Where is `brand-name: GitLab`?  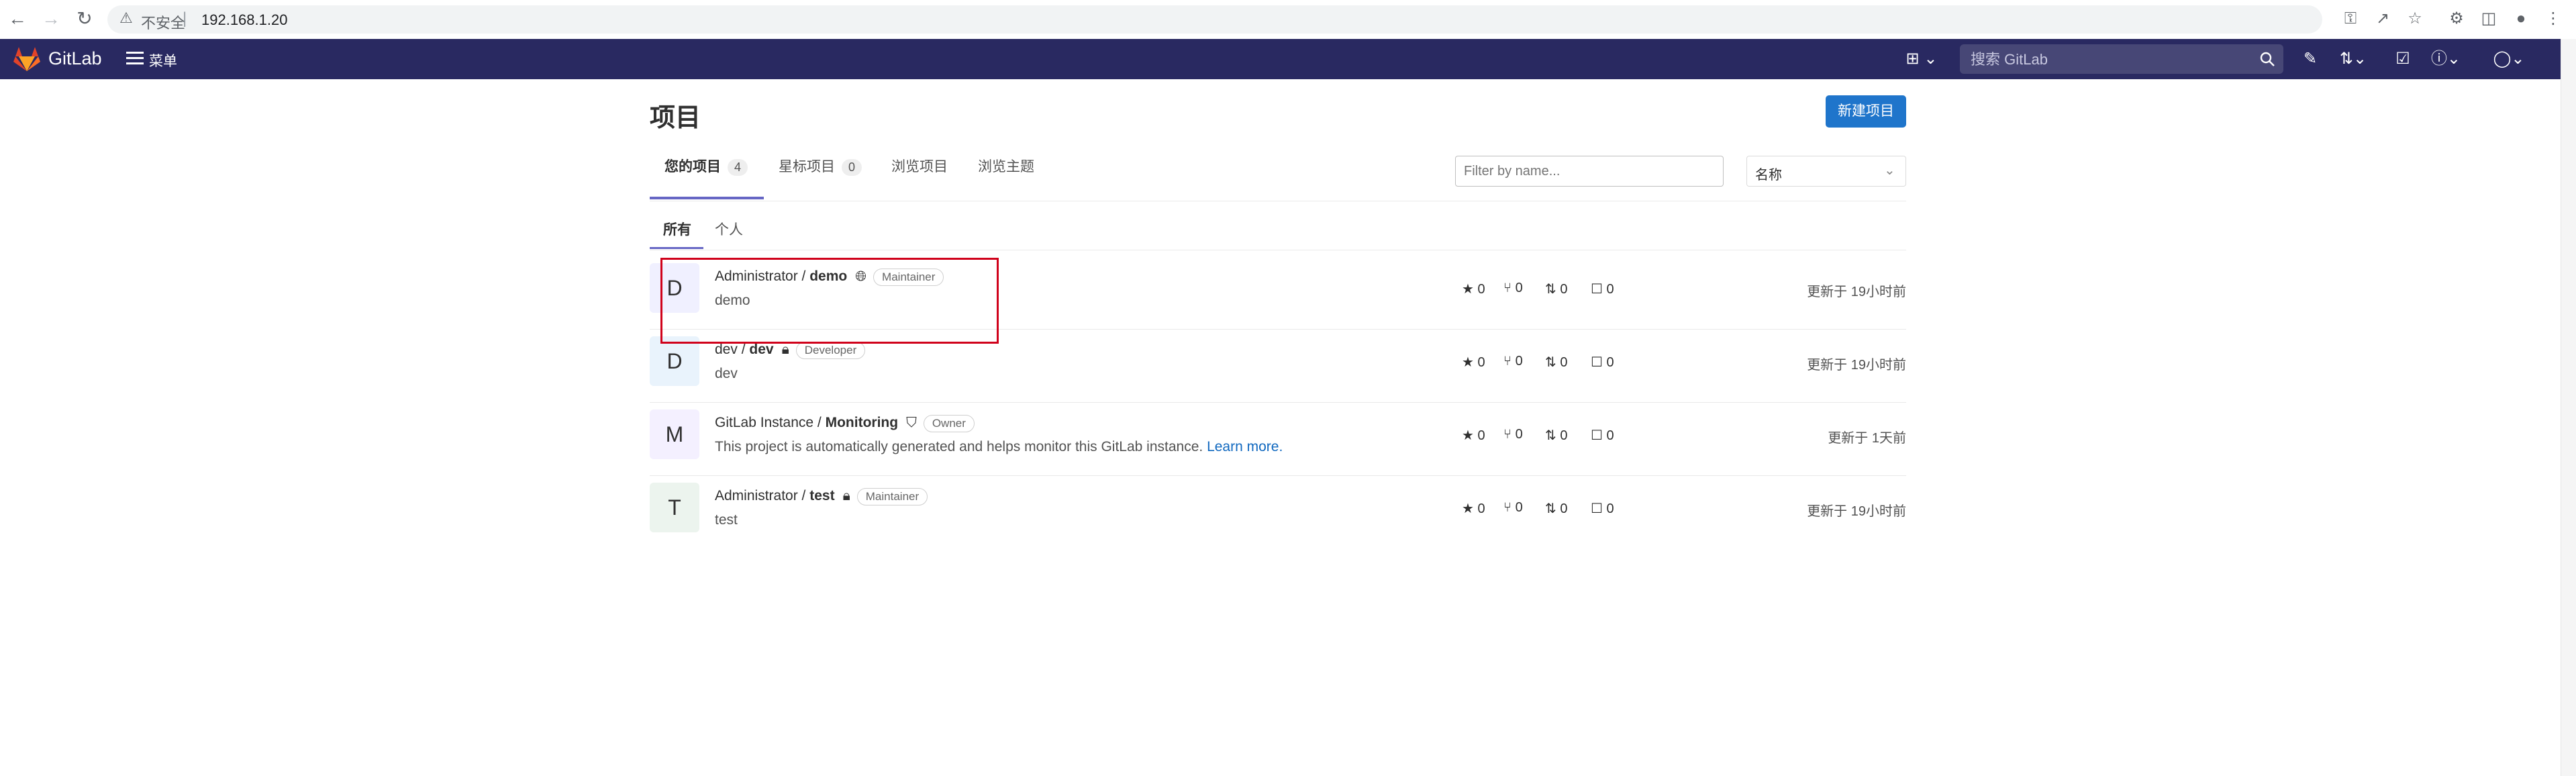
brand-name: GitLab is located at coordinates (75, 58).